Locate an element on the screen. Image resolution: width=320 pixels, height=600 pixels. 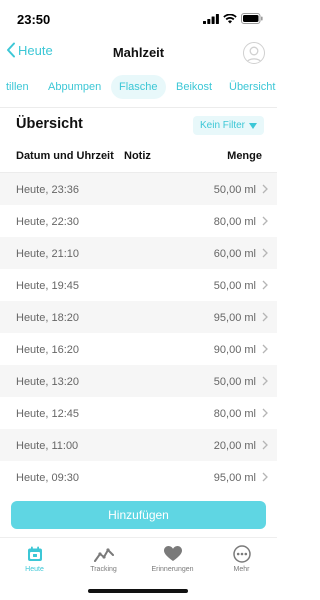
row-date: Heute, 19:45 is located at coordinates (47, 286).